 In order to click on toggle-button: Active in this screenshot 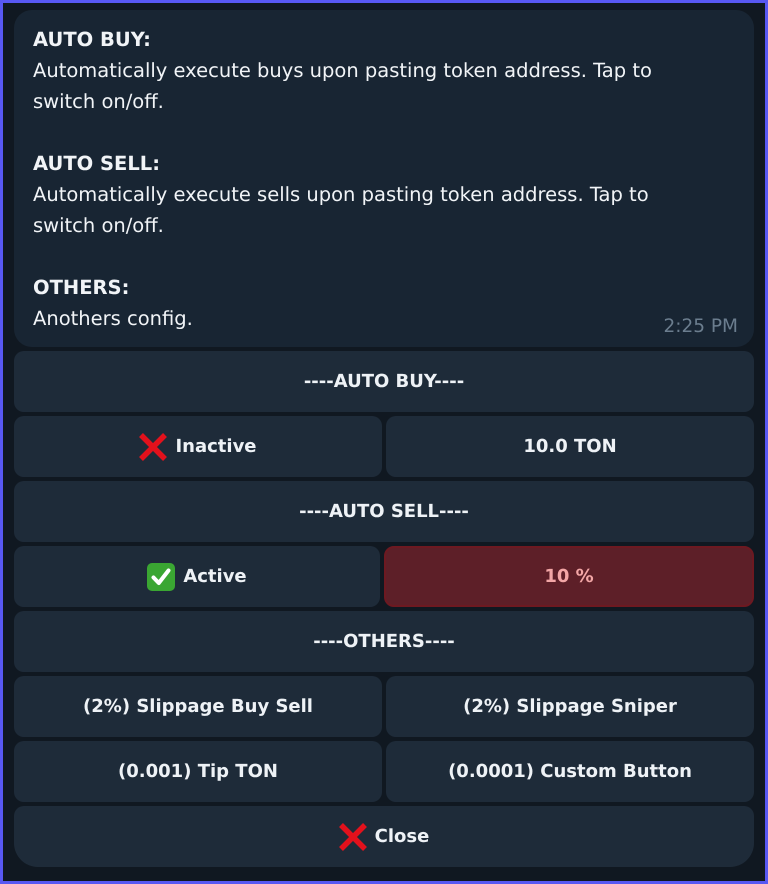, I will do `click(197, 576)`.